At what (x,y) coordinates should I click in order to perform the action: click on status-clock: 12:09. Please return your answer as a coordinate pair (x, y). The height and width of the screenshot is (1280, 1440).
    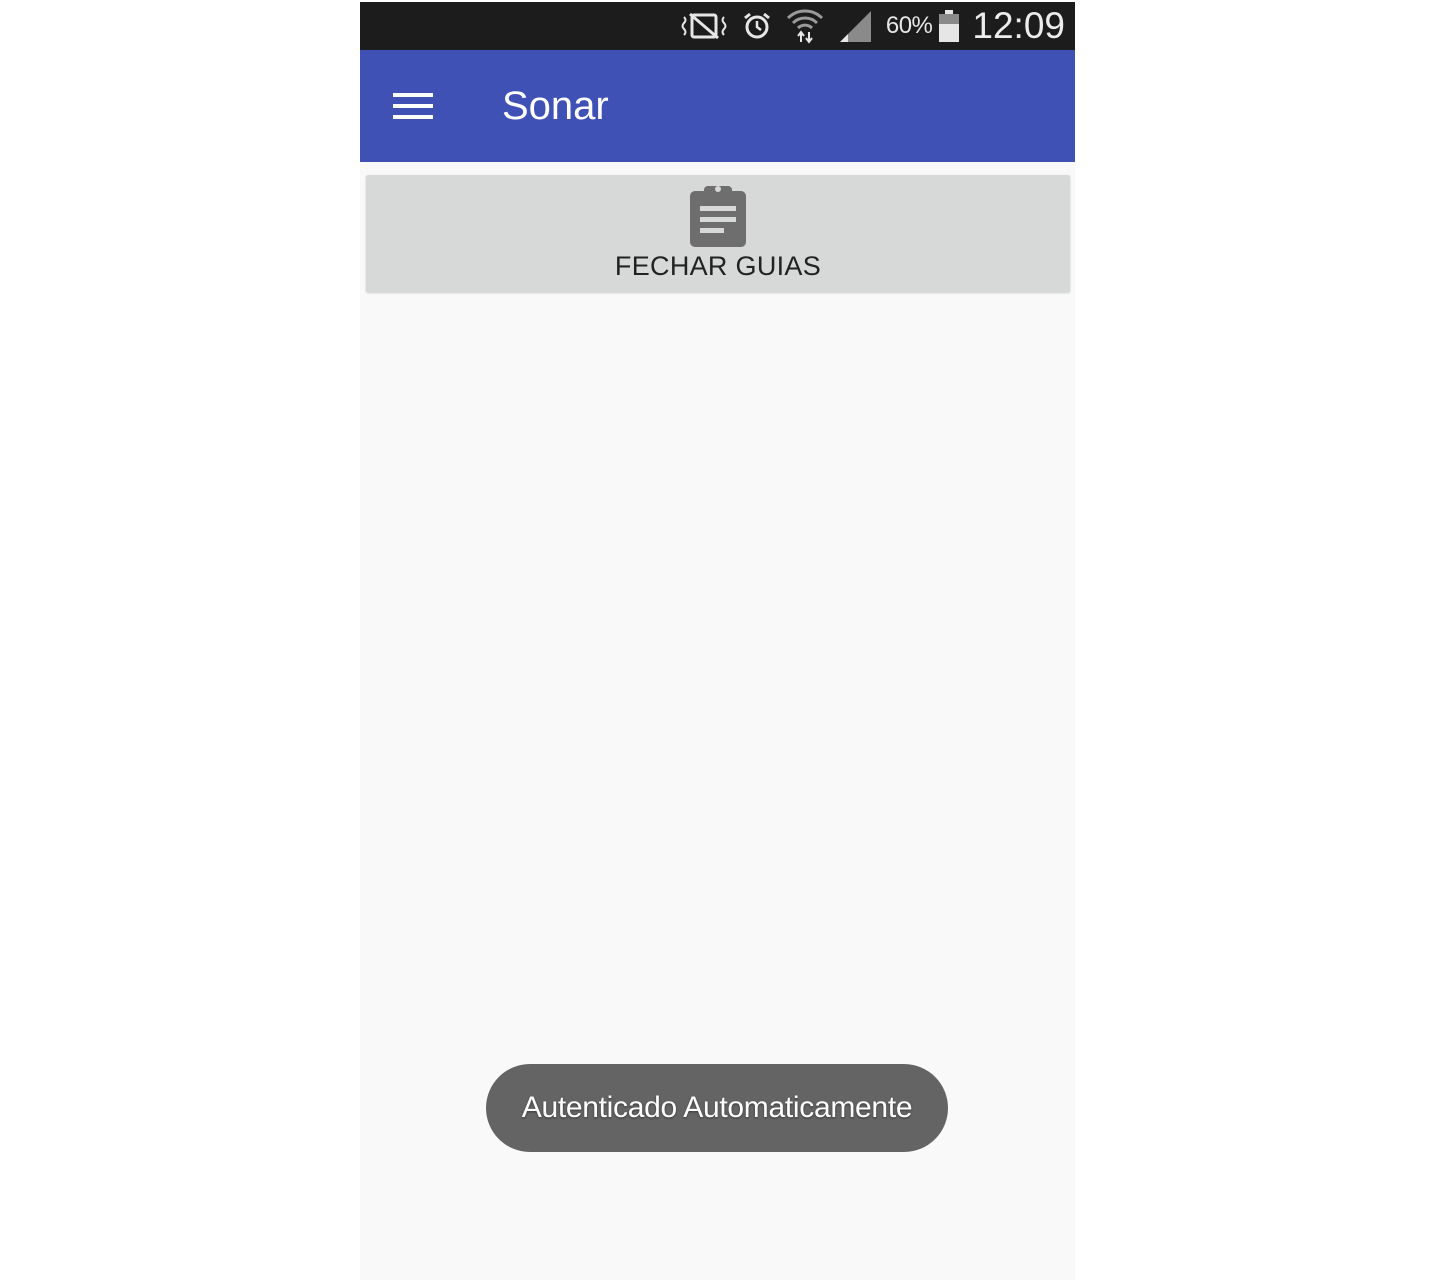
    Looking at the image, I should click on (1018, 25).